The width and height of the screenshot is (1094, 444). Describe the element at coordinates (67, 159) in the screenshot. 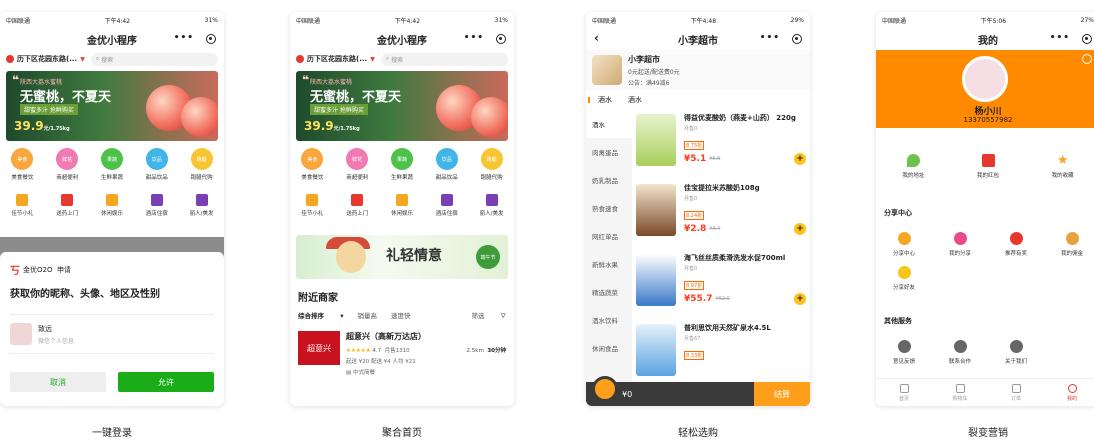

I see `flower-icon: 鲜花` at that location.